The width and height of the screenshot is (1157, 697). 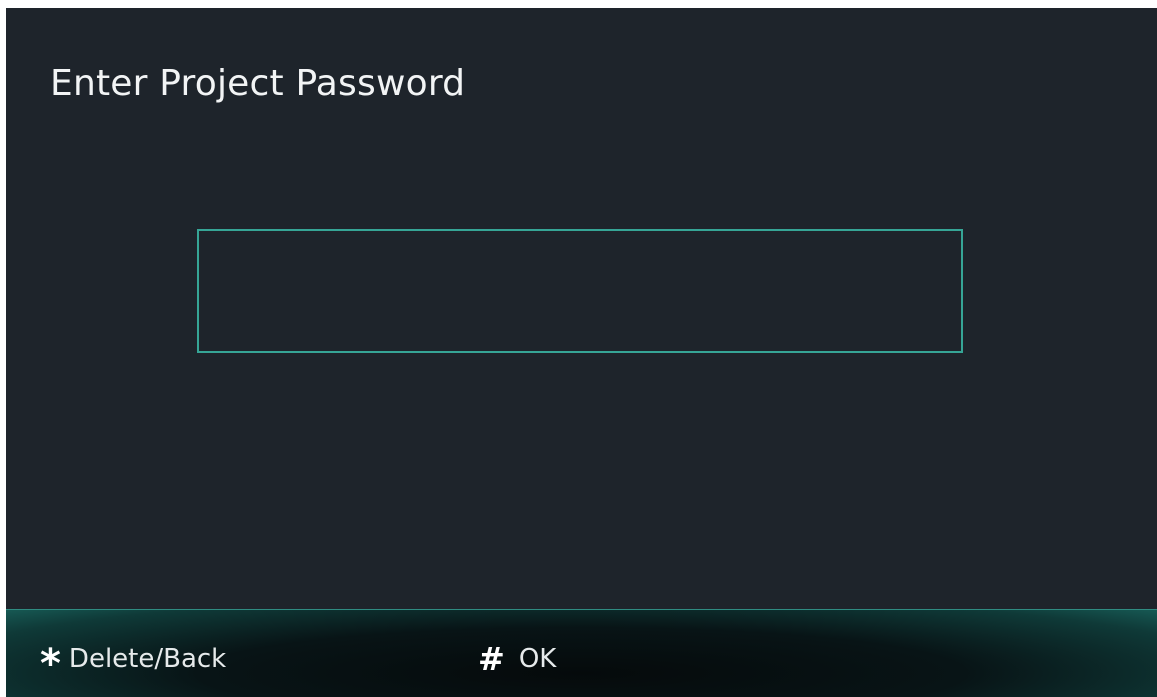 I want to click on hash-icon: #, so click(x=491, y=659).